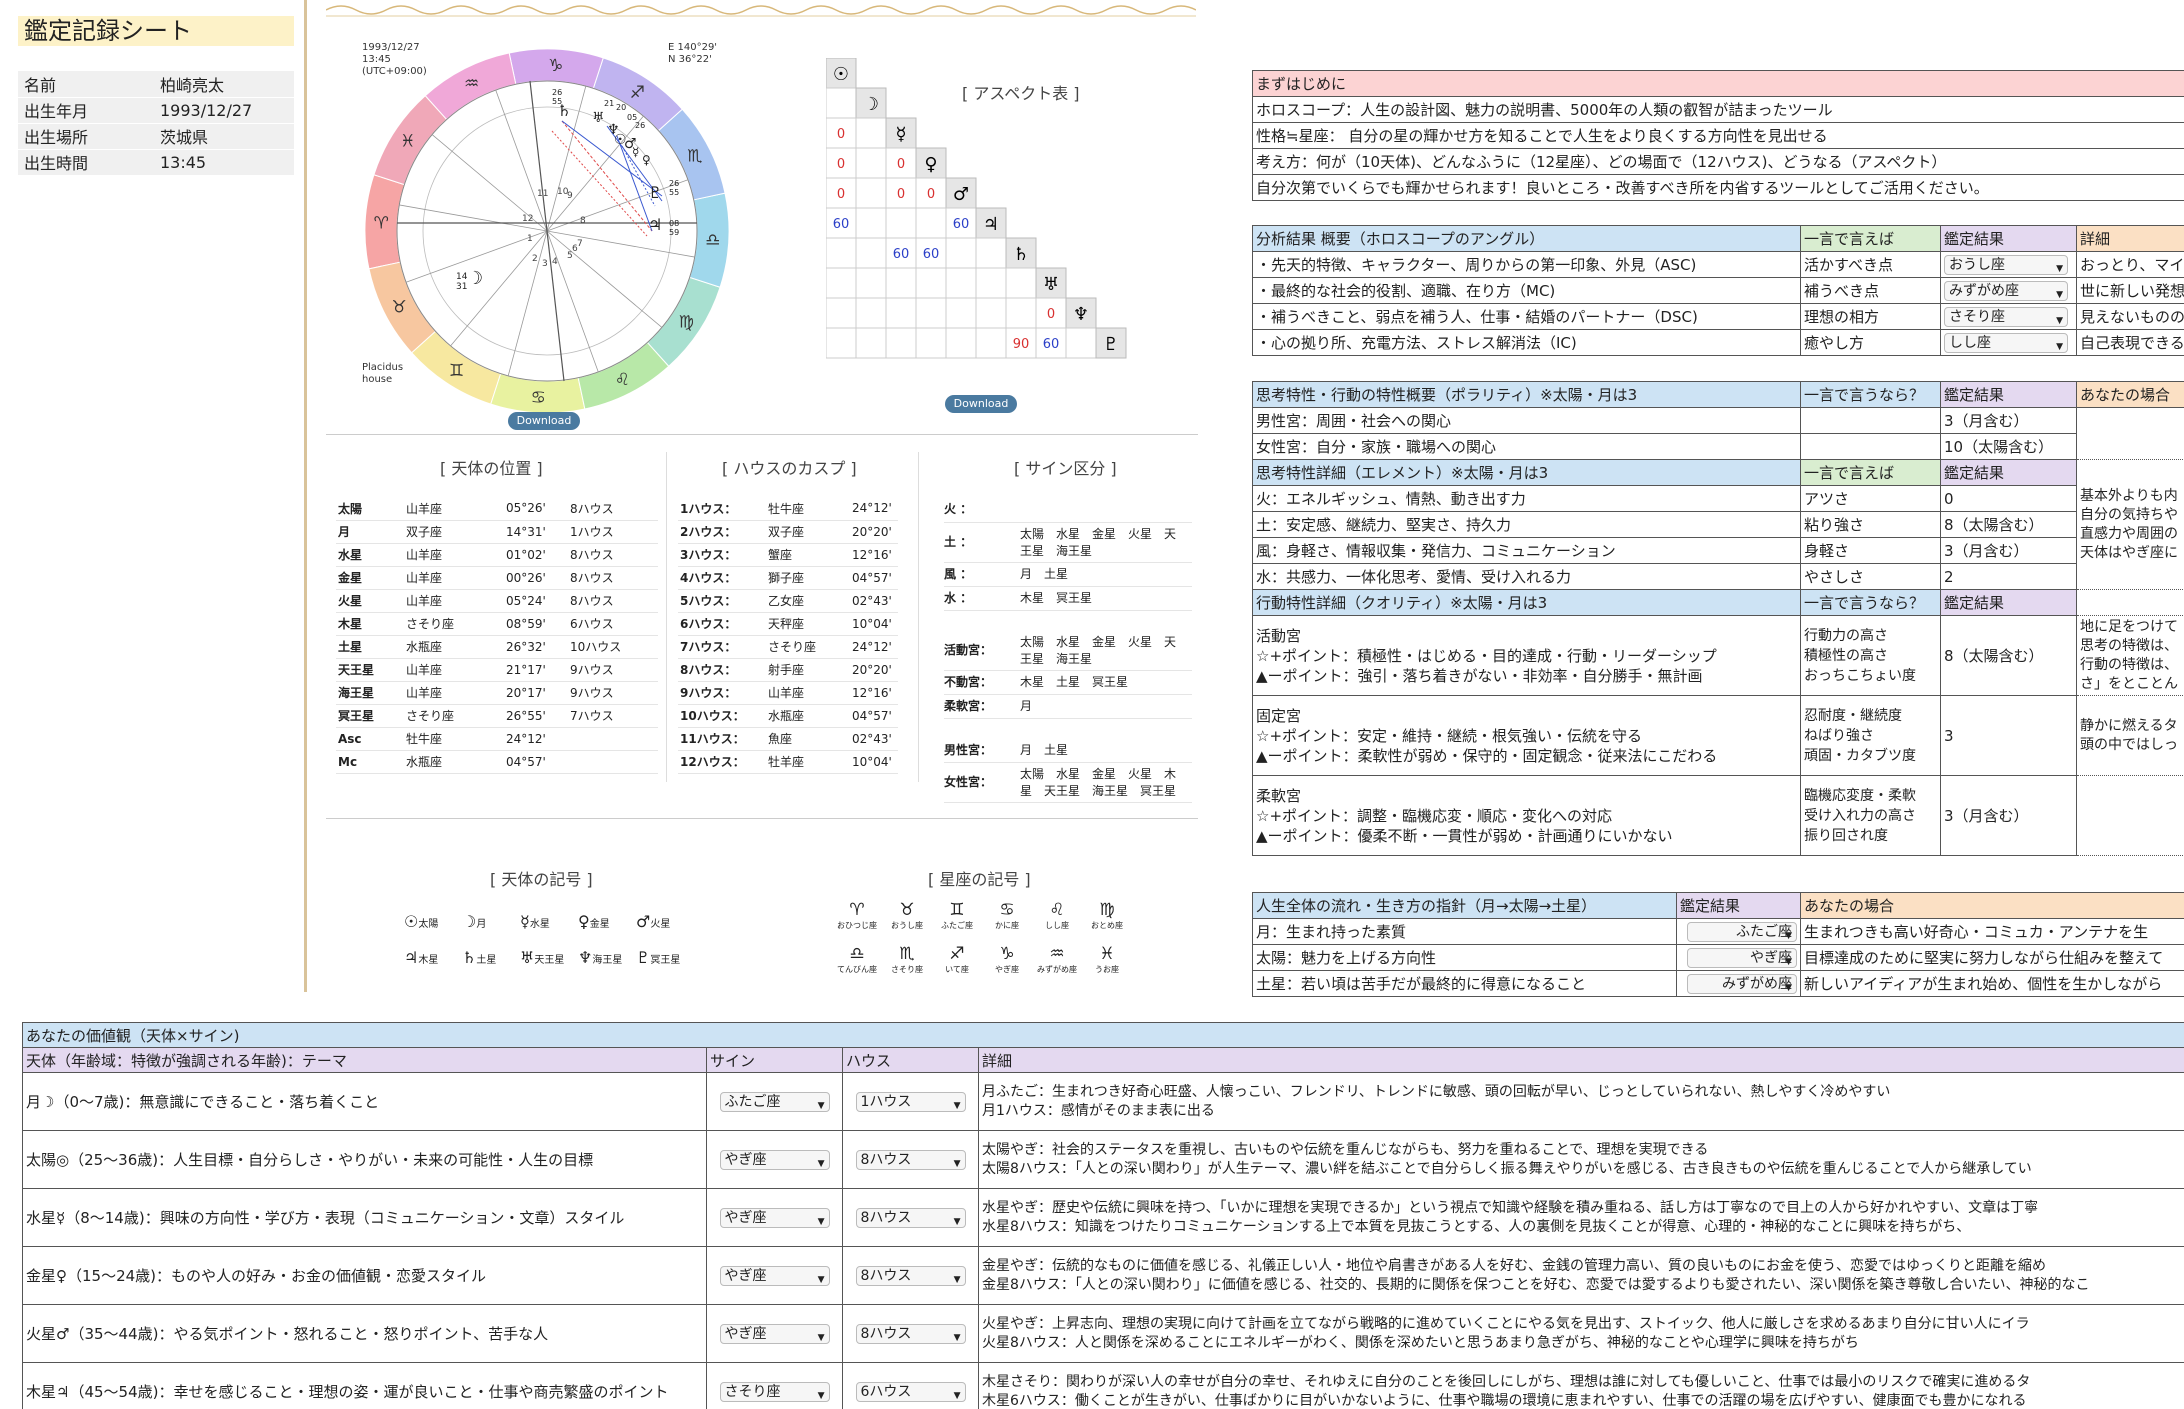 This screenshot has height=1409, width=2184. I want to click on sign-symbol-icon: ♍, so click(1107, 910).